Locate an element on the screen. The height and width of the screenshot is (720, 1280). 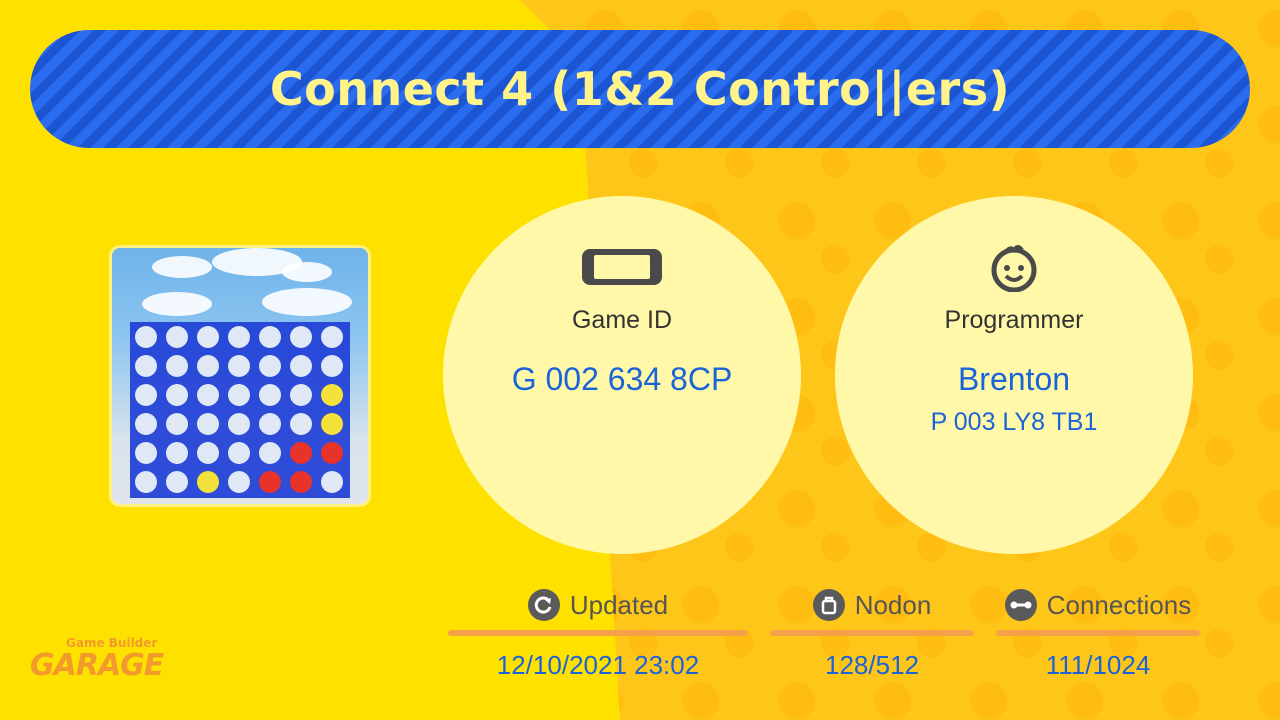
game-title: Connect 4 (1&2 Contro||ers) is located at coordinates (640, 89).